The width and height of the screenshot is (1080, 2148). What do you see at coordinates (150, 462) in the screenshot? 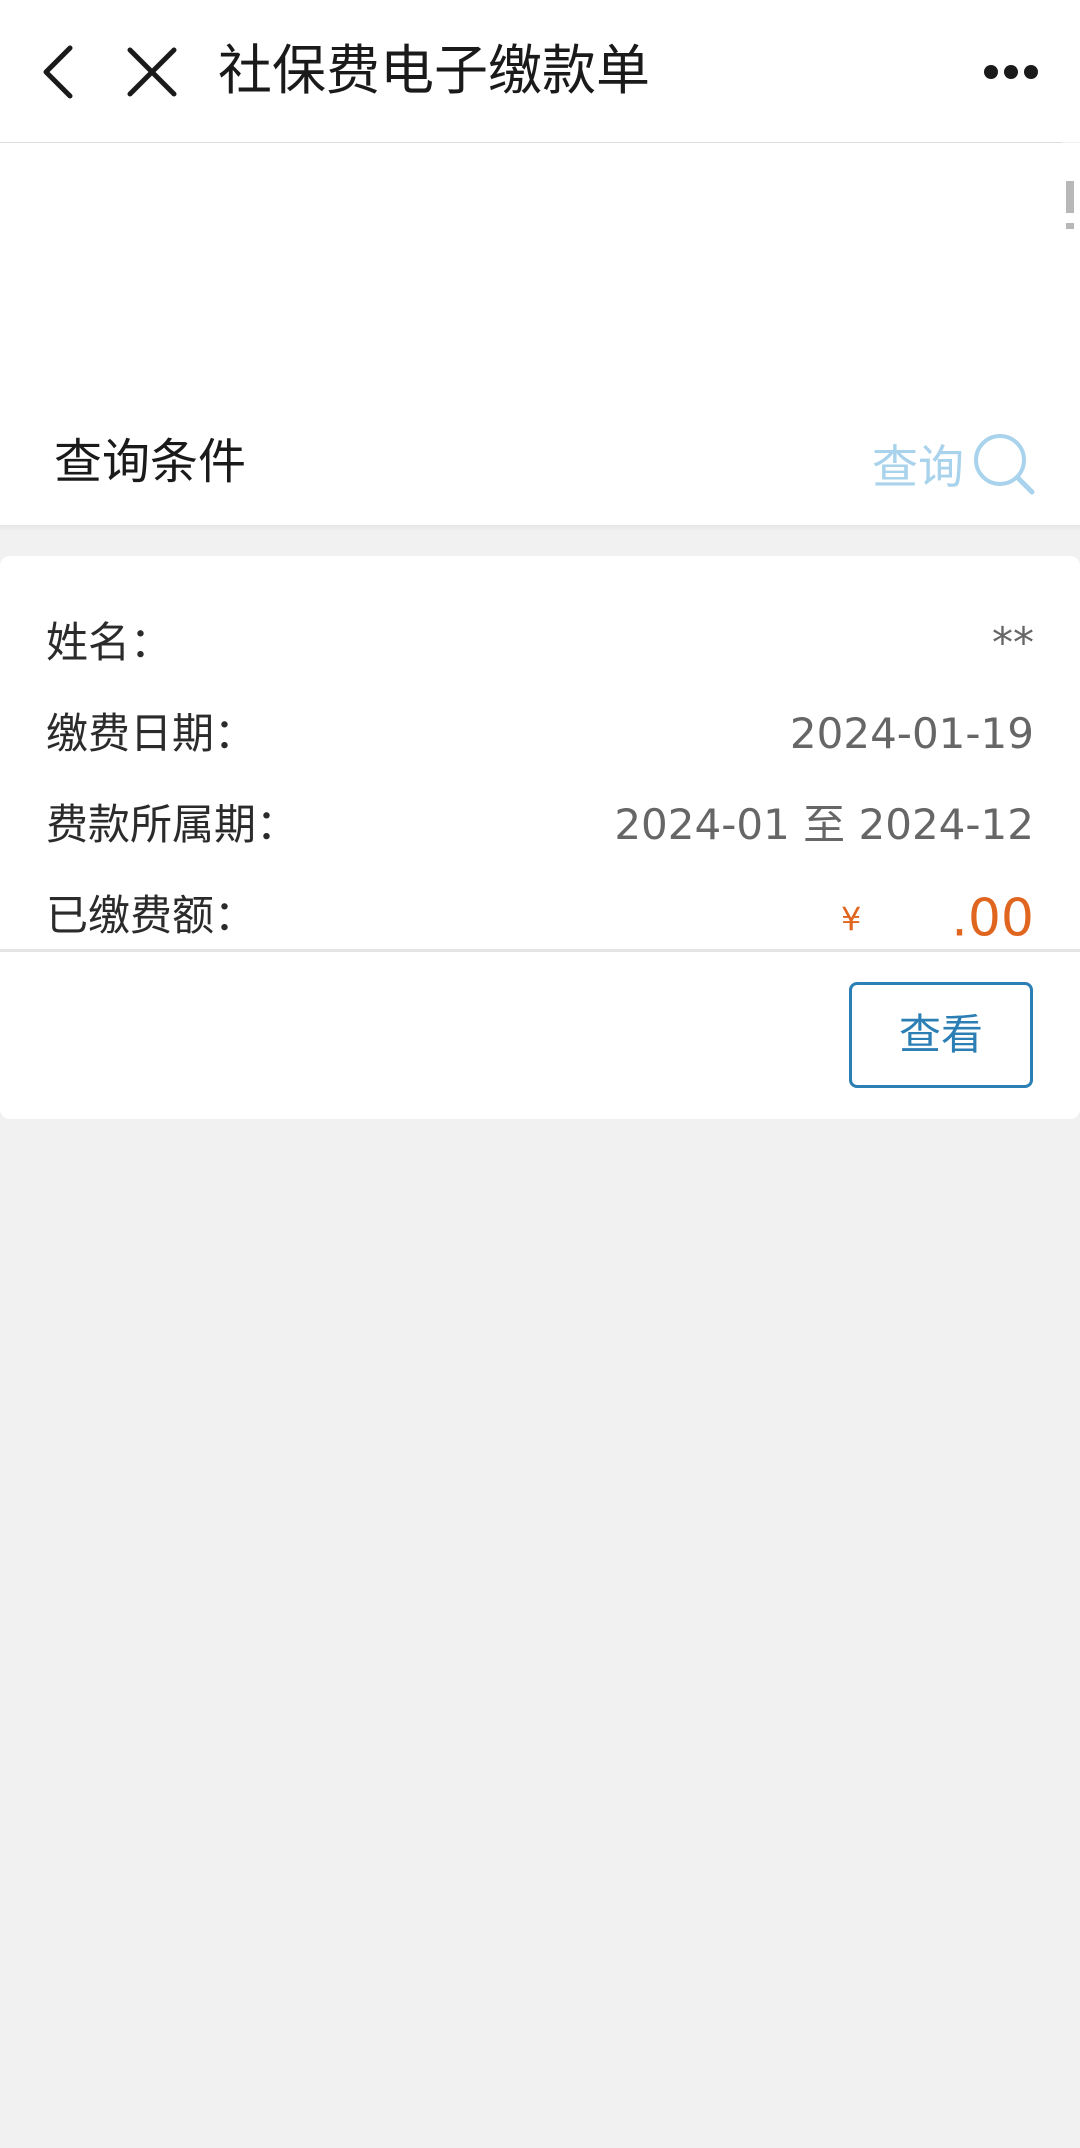
I see `query-condition-label: 查询条件` at bounding box center [150, 462].